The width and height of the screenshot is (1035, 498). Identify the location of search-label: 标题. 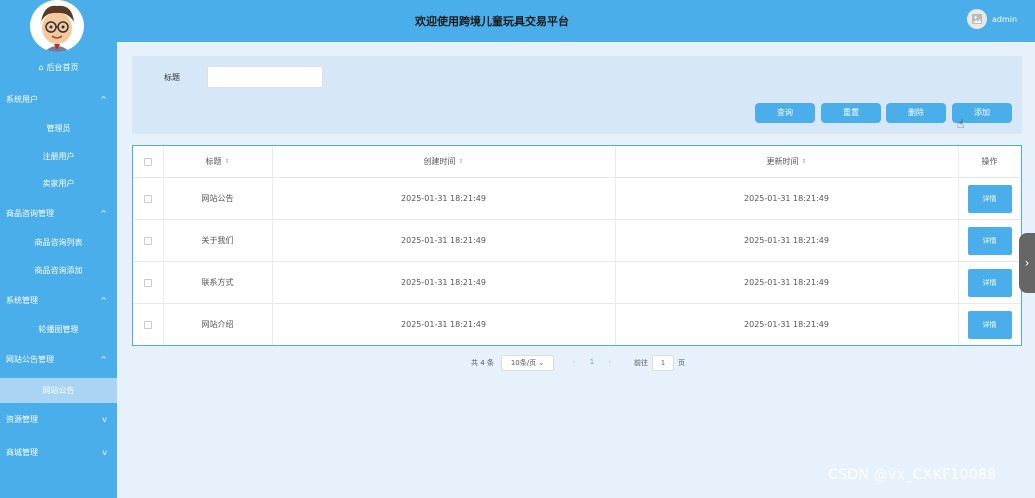
(172, 77).